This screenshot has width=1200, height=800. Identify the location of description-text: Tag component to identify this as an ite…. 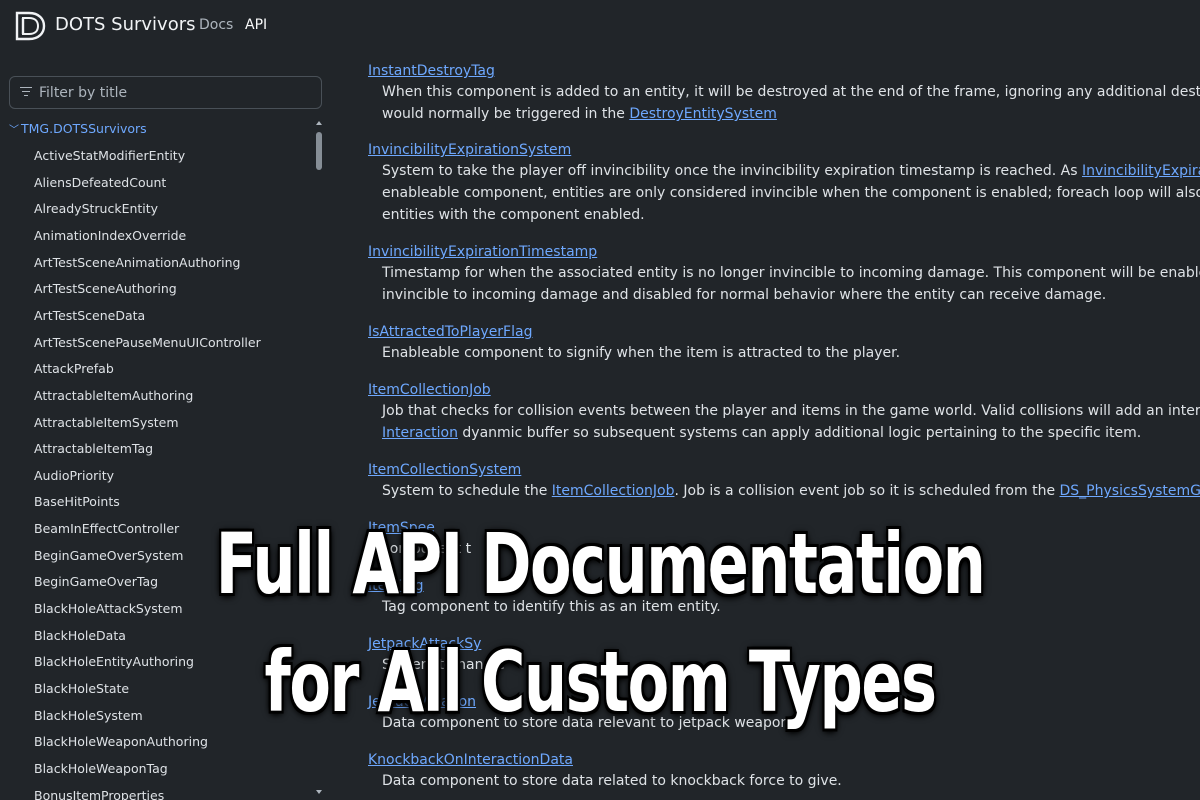
(551, 607).